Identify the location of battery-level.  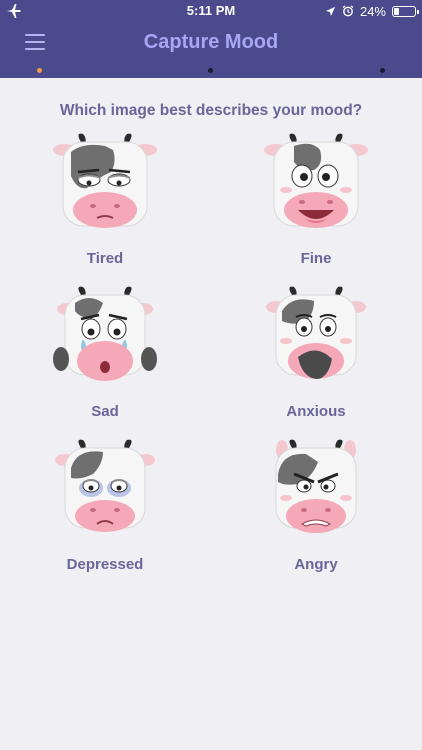
(396, 11).